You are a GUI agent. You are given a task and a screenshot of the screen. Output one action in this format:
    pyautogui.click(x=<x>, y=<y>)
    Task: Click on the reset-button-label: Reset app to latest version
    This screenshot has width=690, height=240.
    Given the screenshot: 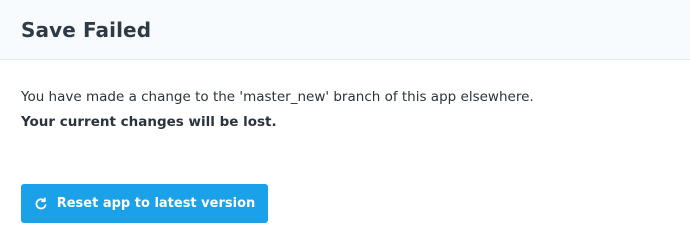 What is the action you would take?
    pyautogui.click(x=156, y=203)
    